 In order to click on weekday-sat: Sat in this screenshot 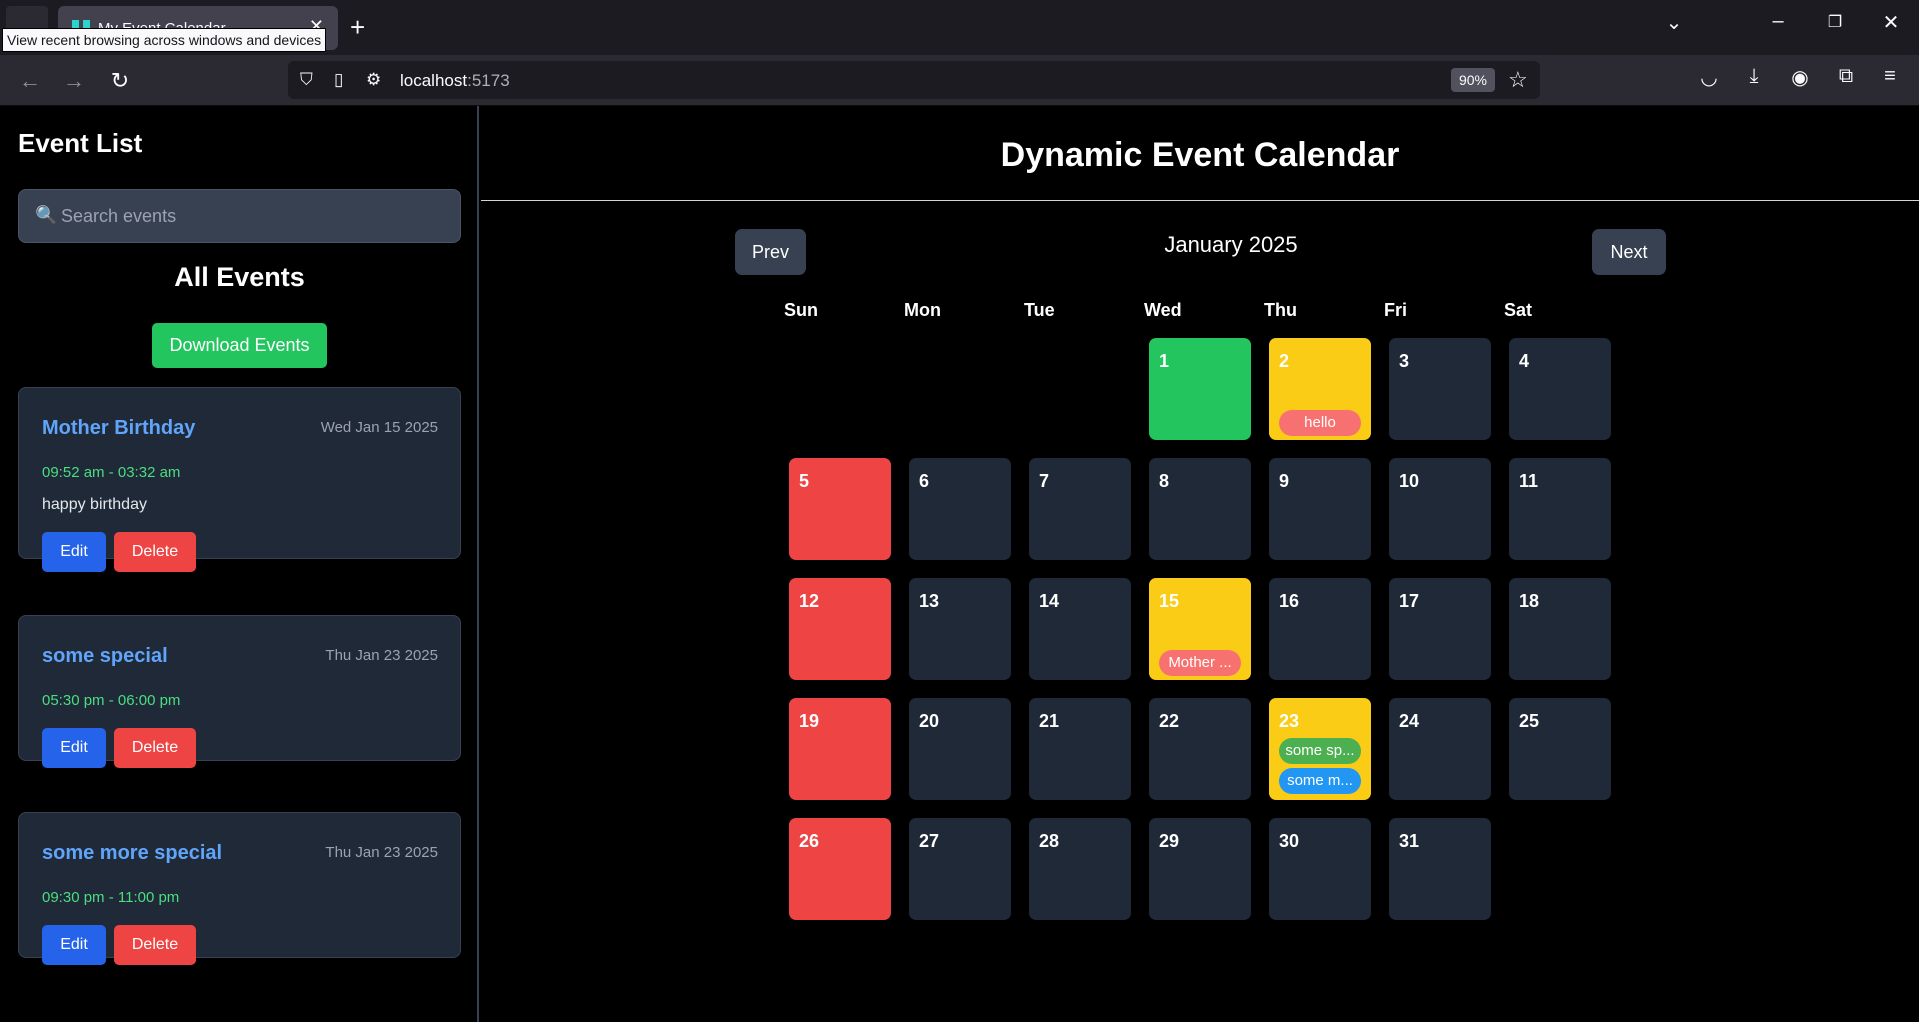, I will do `click(1518, 310)`.